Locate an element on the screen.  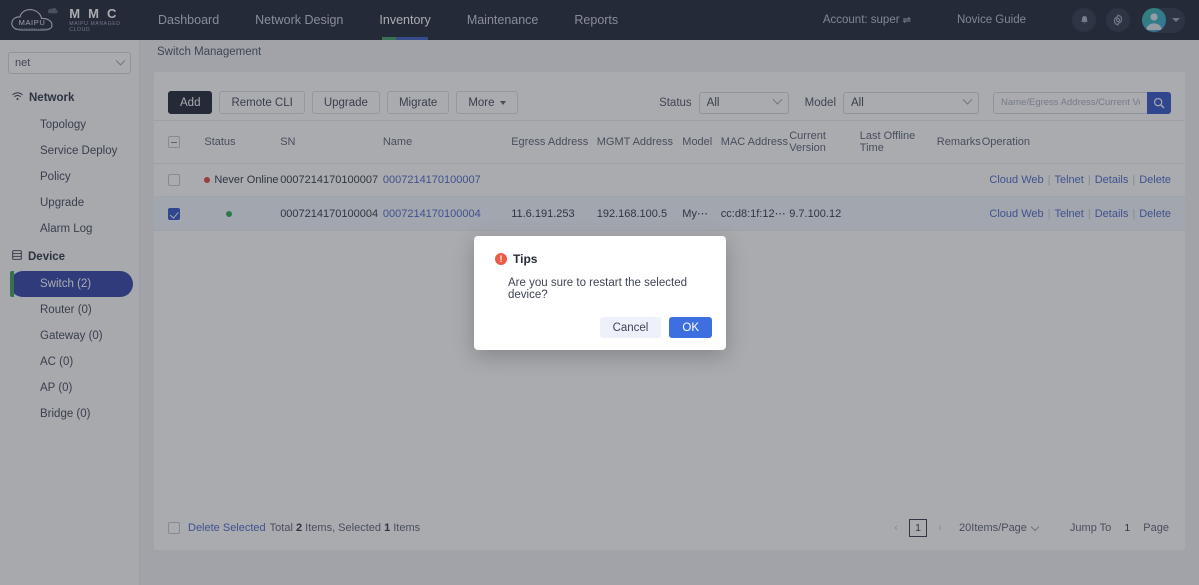
cancel-button: Cancel is located at coordinates (630, 327).